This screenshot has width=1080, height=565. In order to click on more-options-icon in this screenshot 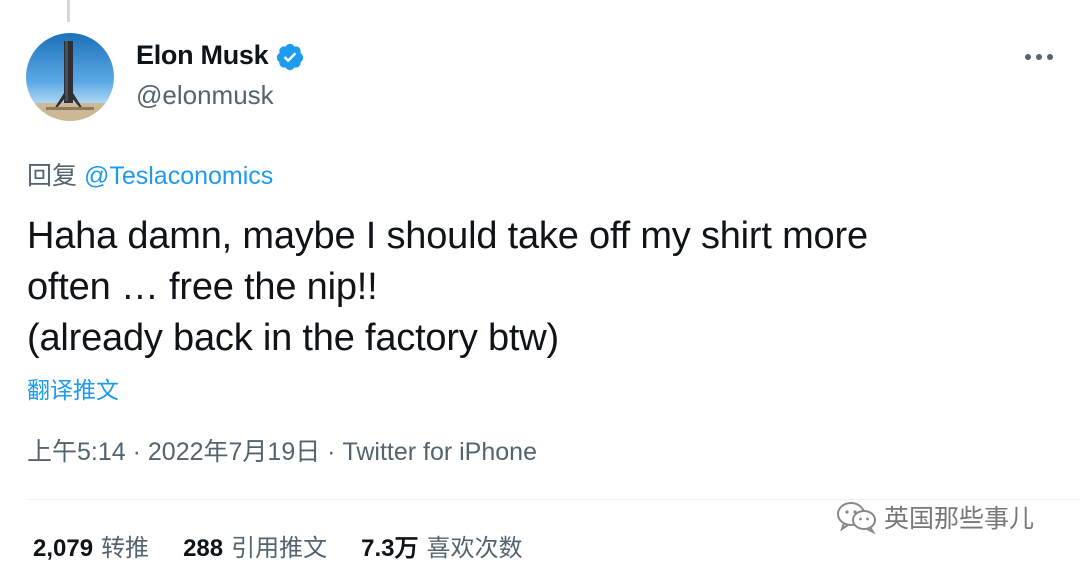, I will do `click(1039, 57)`.